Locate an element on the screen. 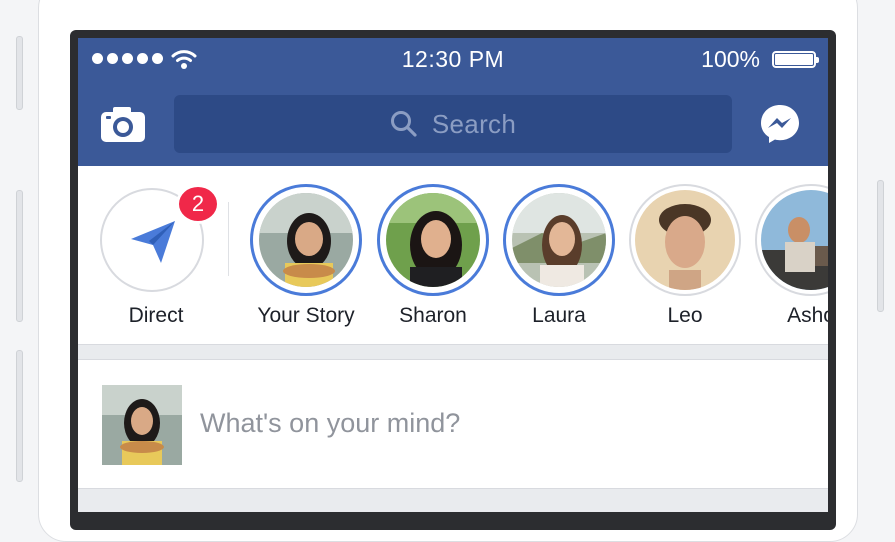  battery-percentage: 100% is located at coordinates (730, 59).